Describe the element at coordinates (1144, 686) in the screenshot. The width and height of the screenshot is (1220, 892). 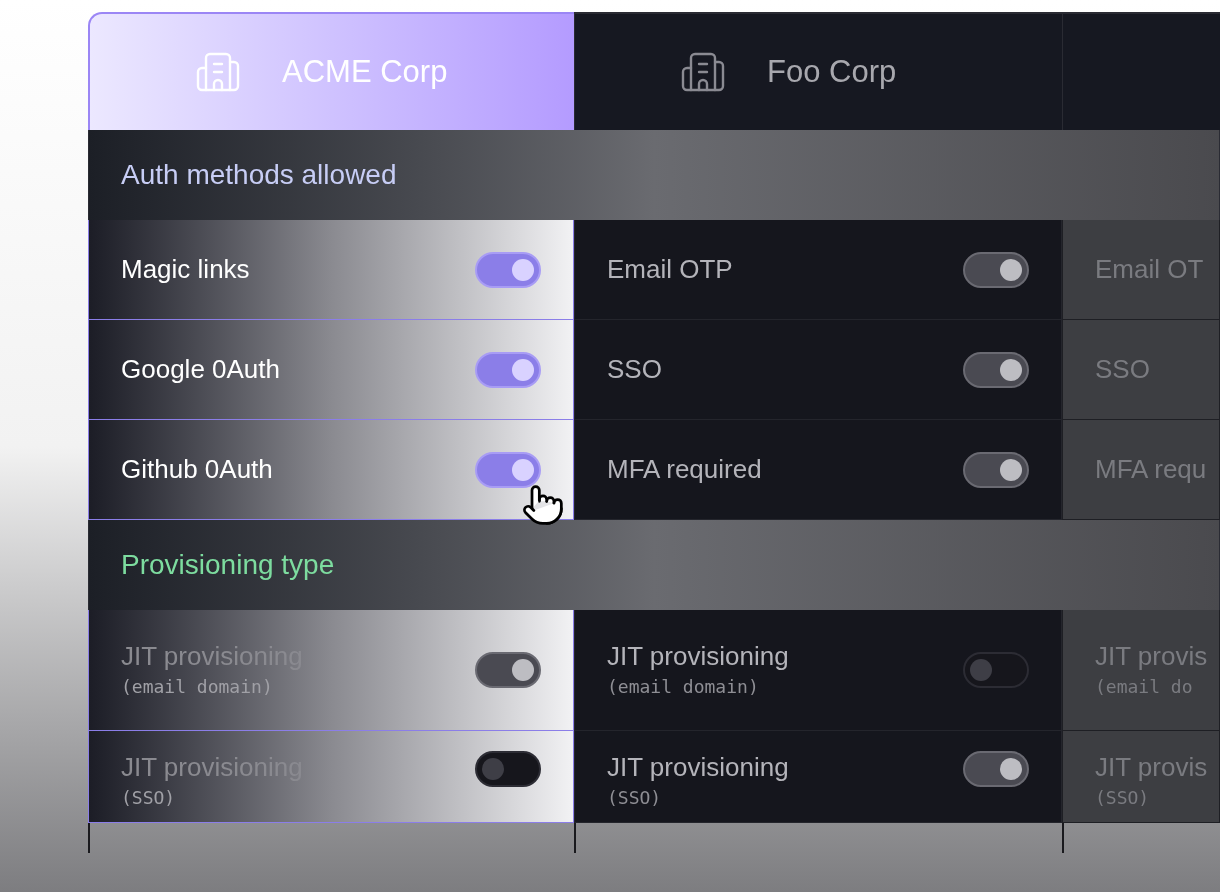
I see `option-sublabel: (email do` at that location.